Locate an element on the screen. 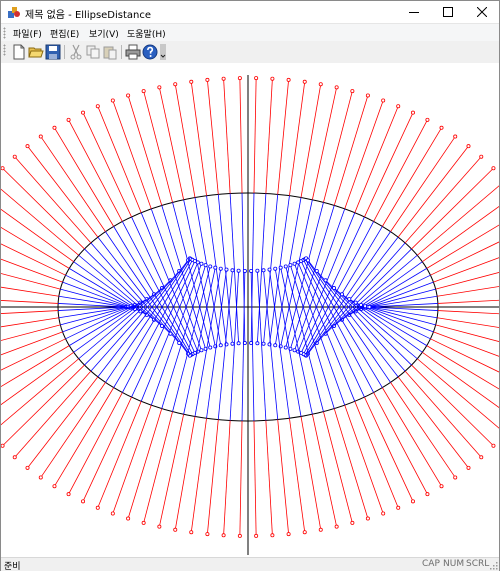 Image resolution: width=500 pixels, height=572 pixels. maximize-icon is located at coordinates (448, 12).